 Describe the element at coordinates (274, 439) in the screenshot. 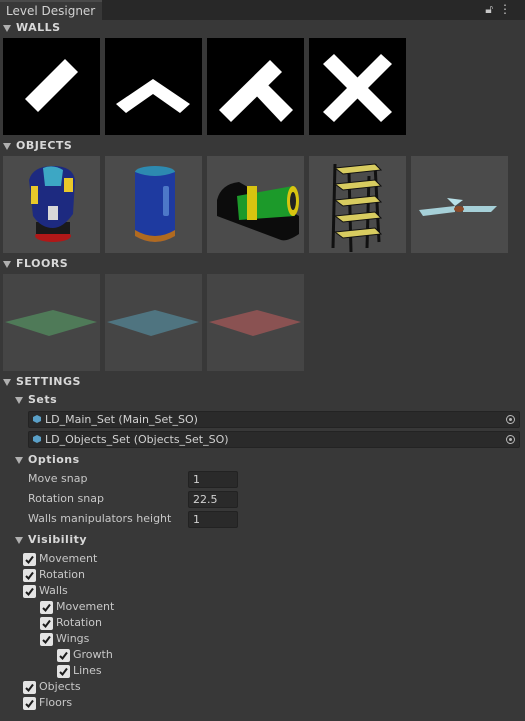

I see `objects-set-object-field: LD_Objects_Set (Objects_Set_SO)` at that location.